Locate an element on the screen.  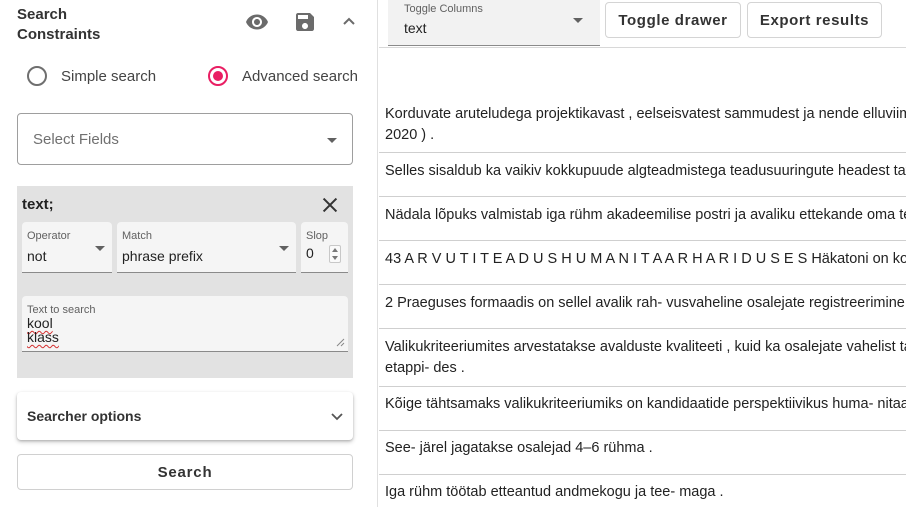
toggle-columns-label: Toggle Columns is located at coordinates (443, 9).